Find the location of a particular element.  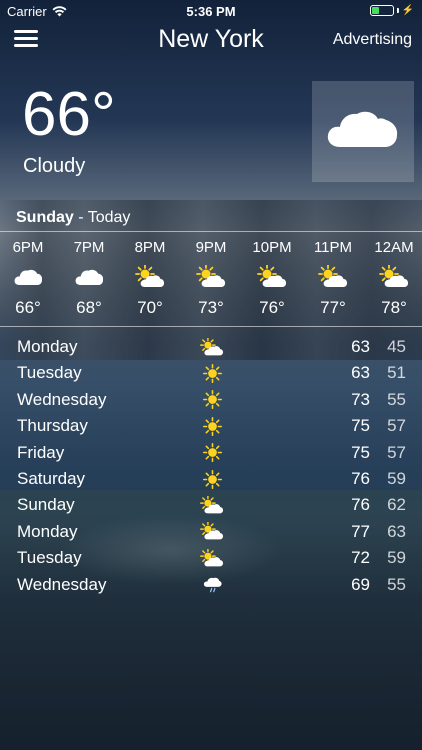

hour-label: 6PM is located at coordinates (28, 247).